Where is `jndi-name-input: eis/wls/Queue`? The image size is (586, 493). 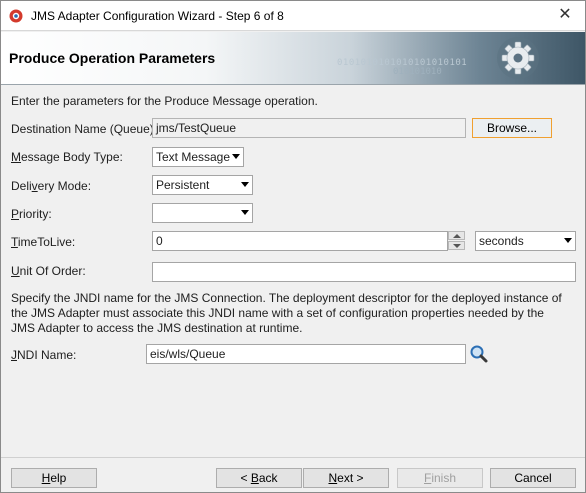 jndi-name-input: eis/wls/Queue is located at coordinates (306, 354).